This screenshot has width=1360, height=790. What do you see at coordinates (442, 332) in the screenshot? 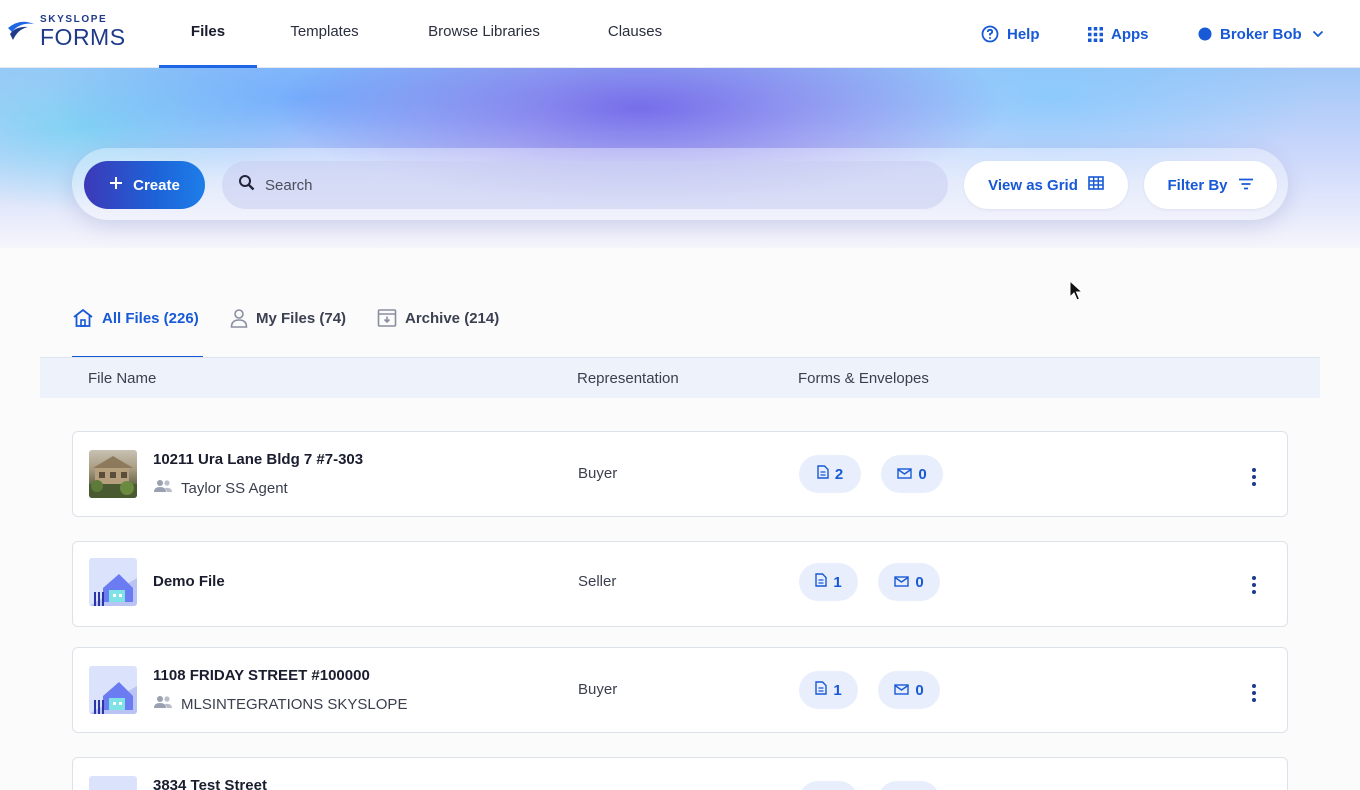
I see `tab-archive: Archive (214)` at bounding box center [442, 332].